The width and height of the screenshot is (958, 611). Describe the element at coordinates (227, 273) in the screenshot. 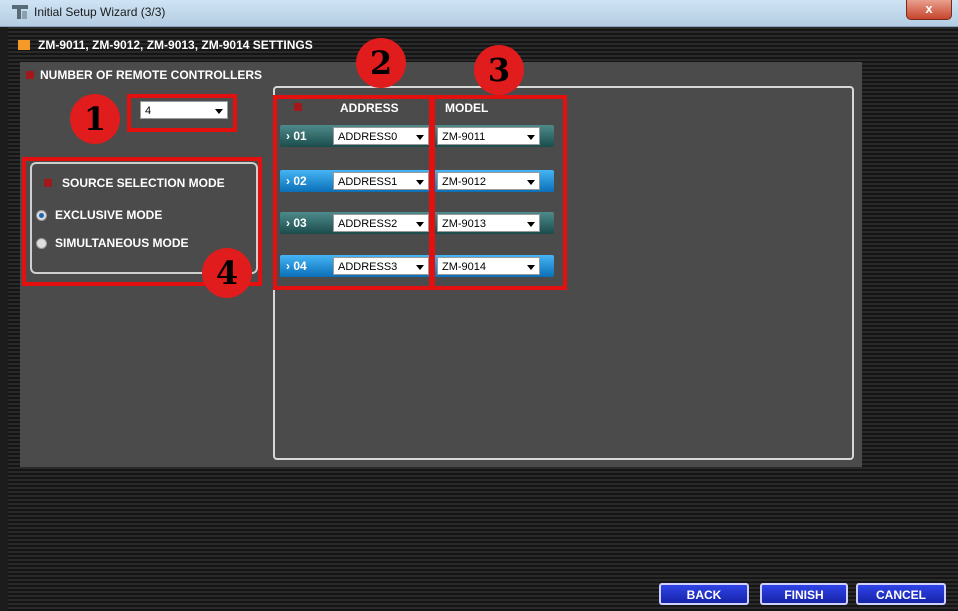

I see `callout-4: 4` at that location.